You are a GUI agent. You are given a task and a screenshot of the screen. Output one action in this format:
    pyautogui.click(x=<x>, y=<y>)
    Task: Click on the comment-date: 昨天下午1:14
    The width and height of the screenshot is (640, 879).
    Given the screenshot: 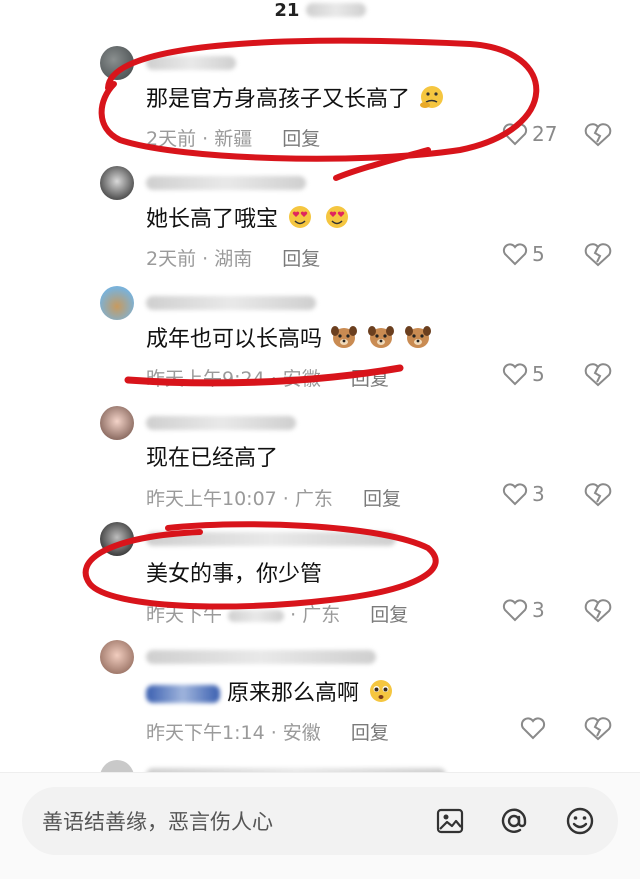 What is the action you would take?
    pyautogui.click(x=205, y=733)
    